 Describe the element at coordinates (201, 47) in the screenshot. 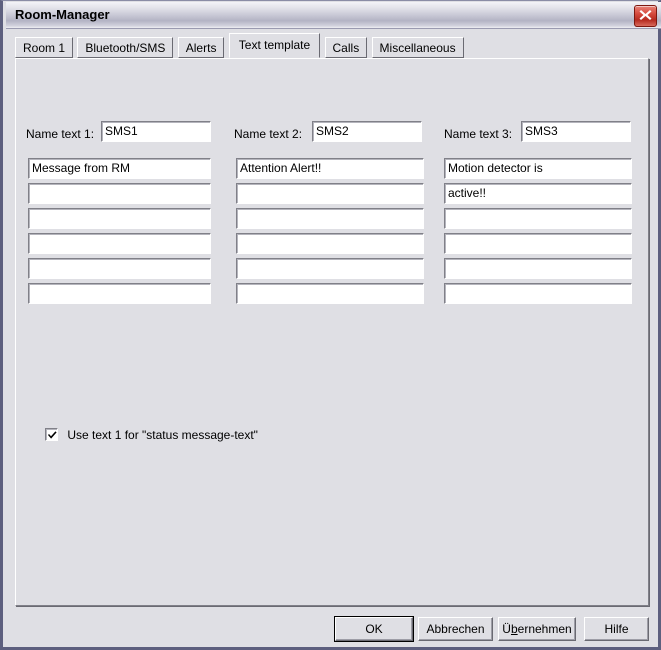

I see `tab-alerts: Alerts` at that location.